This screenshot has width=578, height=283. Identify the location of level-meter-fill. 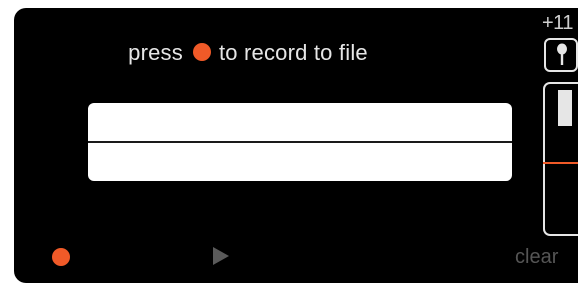
(565, 180).